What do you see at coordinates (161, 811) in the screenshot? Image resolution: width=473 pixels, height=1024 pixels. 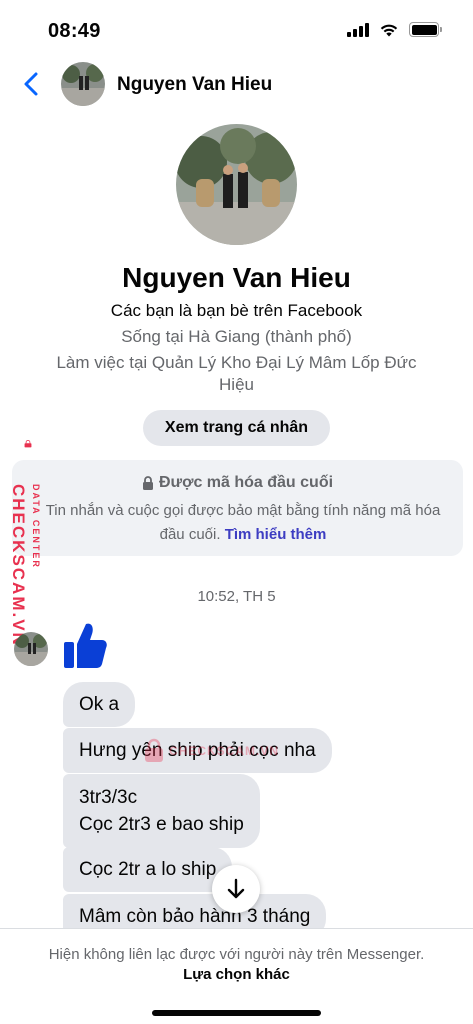 I see `message-bubble: 3tr3/3c Cọc 2tr3 e bao ship` at bounding box center [161, 811].